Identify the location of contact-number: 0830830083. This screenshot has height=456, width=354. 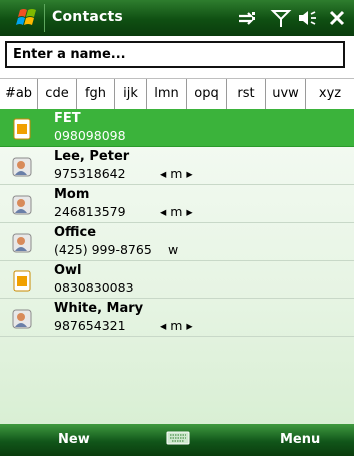
(94, 287).